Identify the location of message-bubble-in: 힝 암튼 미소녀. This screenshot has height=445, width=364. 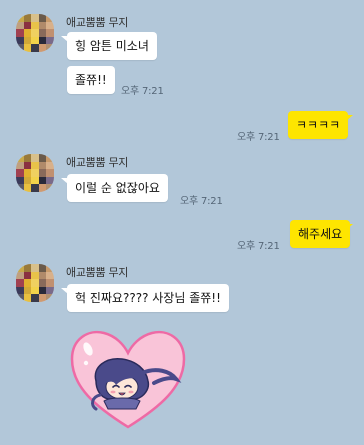
(112, 46).